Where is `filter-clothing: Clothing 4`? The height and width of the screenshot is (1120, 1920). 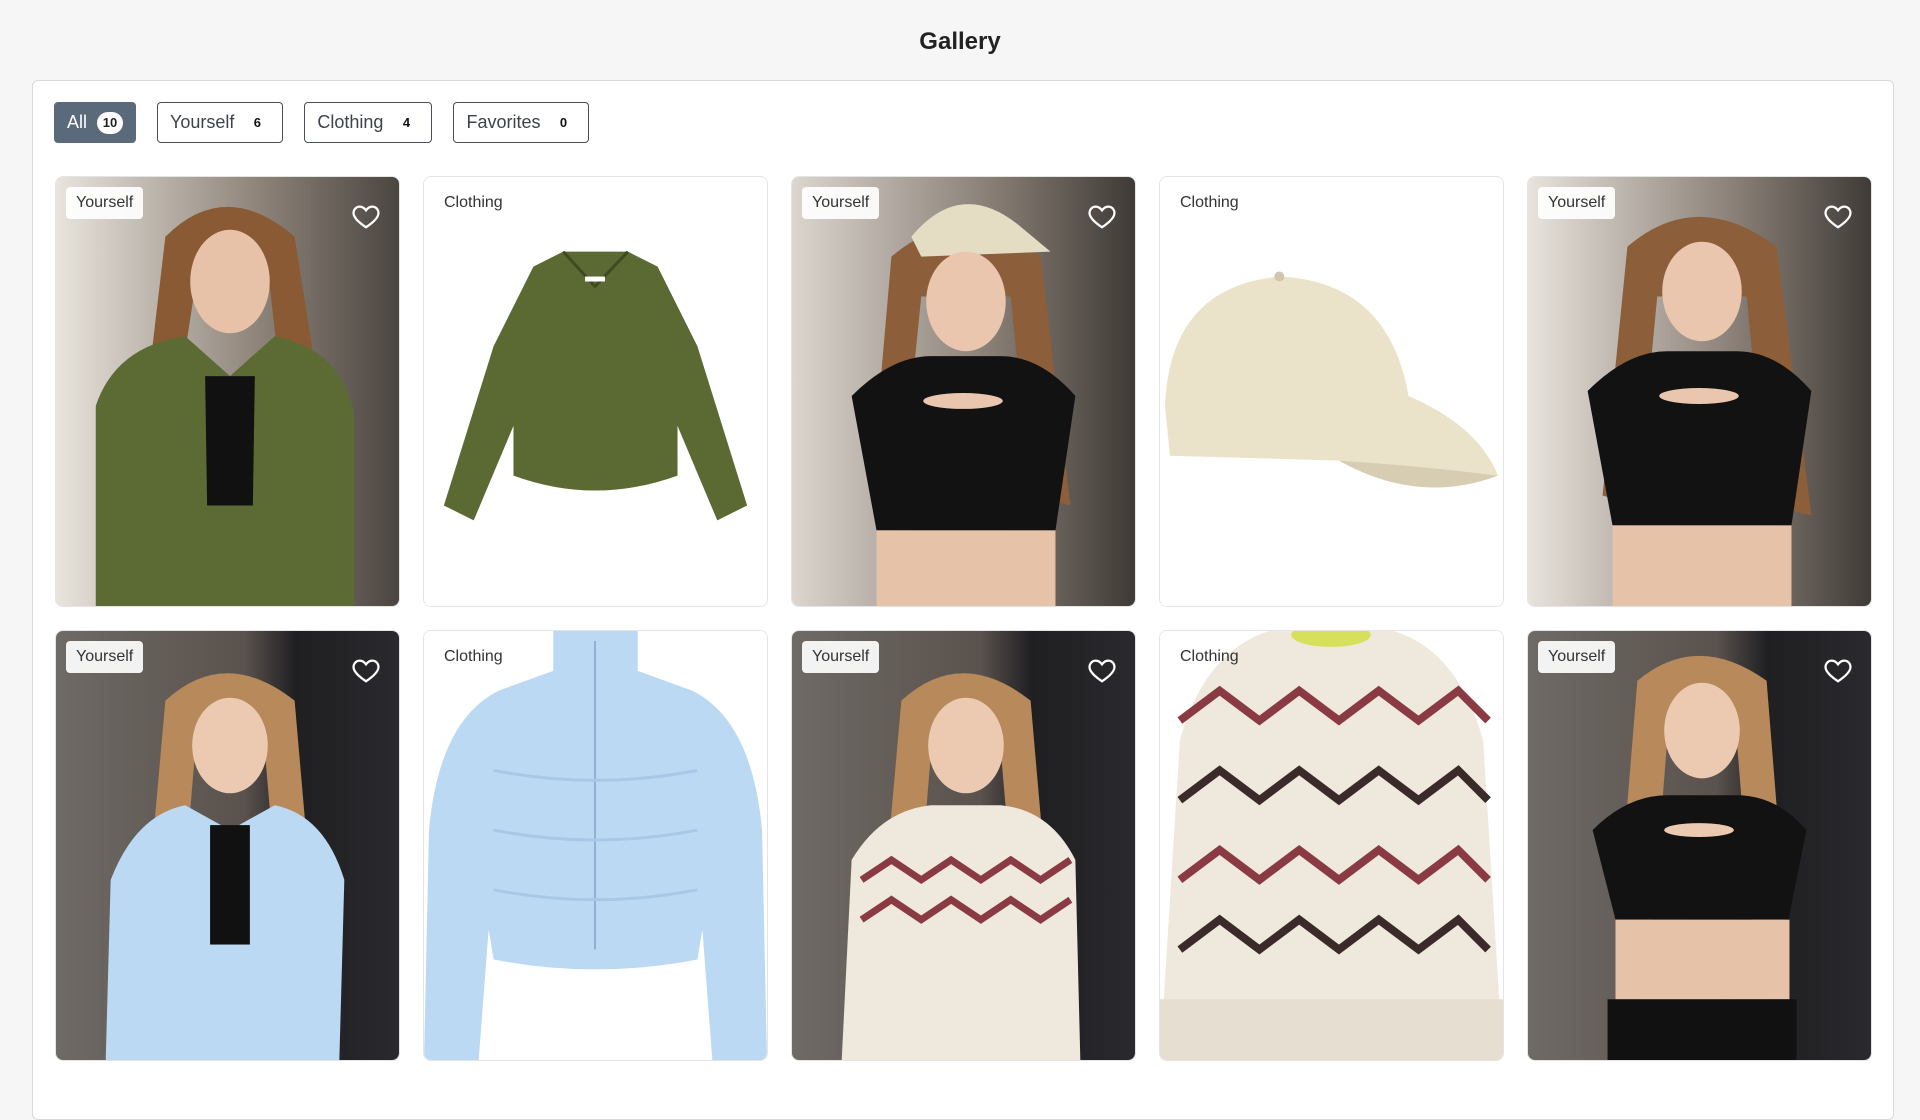
filter-clothing: Clothing 4 is located at coordinates (368, 122).